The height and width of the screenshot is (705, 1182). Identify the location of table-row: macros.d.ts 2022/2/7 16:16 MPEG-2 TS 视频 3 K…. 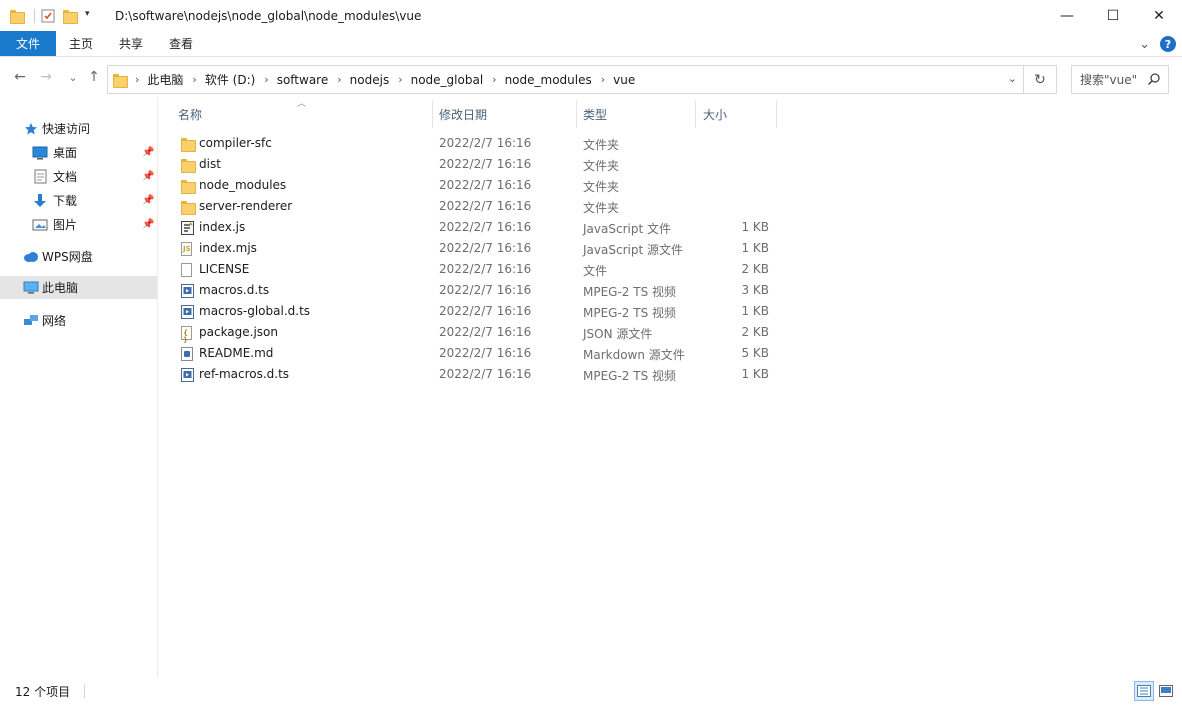
(470, 290).